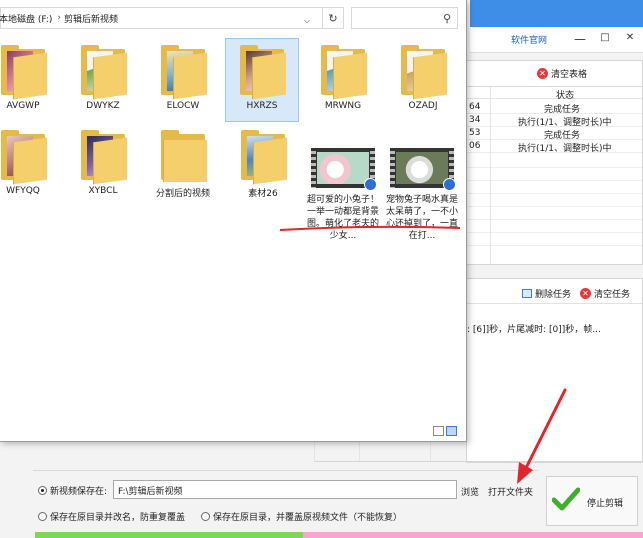 The height and width of the screenshot is (538, 643). I want to click on refresh-button: ↻, so click(333, 18).